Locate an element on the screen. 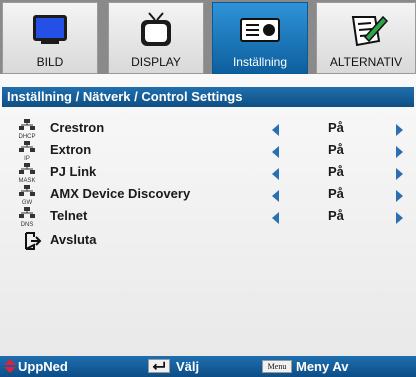 The width and height of the screenshot is (416, 377). navigate-hint: UppNed is located at coordinates (43, 366).